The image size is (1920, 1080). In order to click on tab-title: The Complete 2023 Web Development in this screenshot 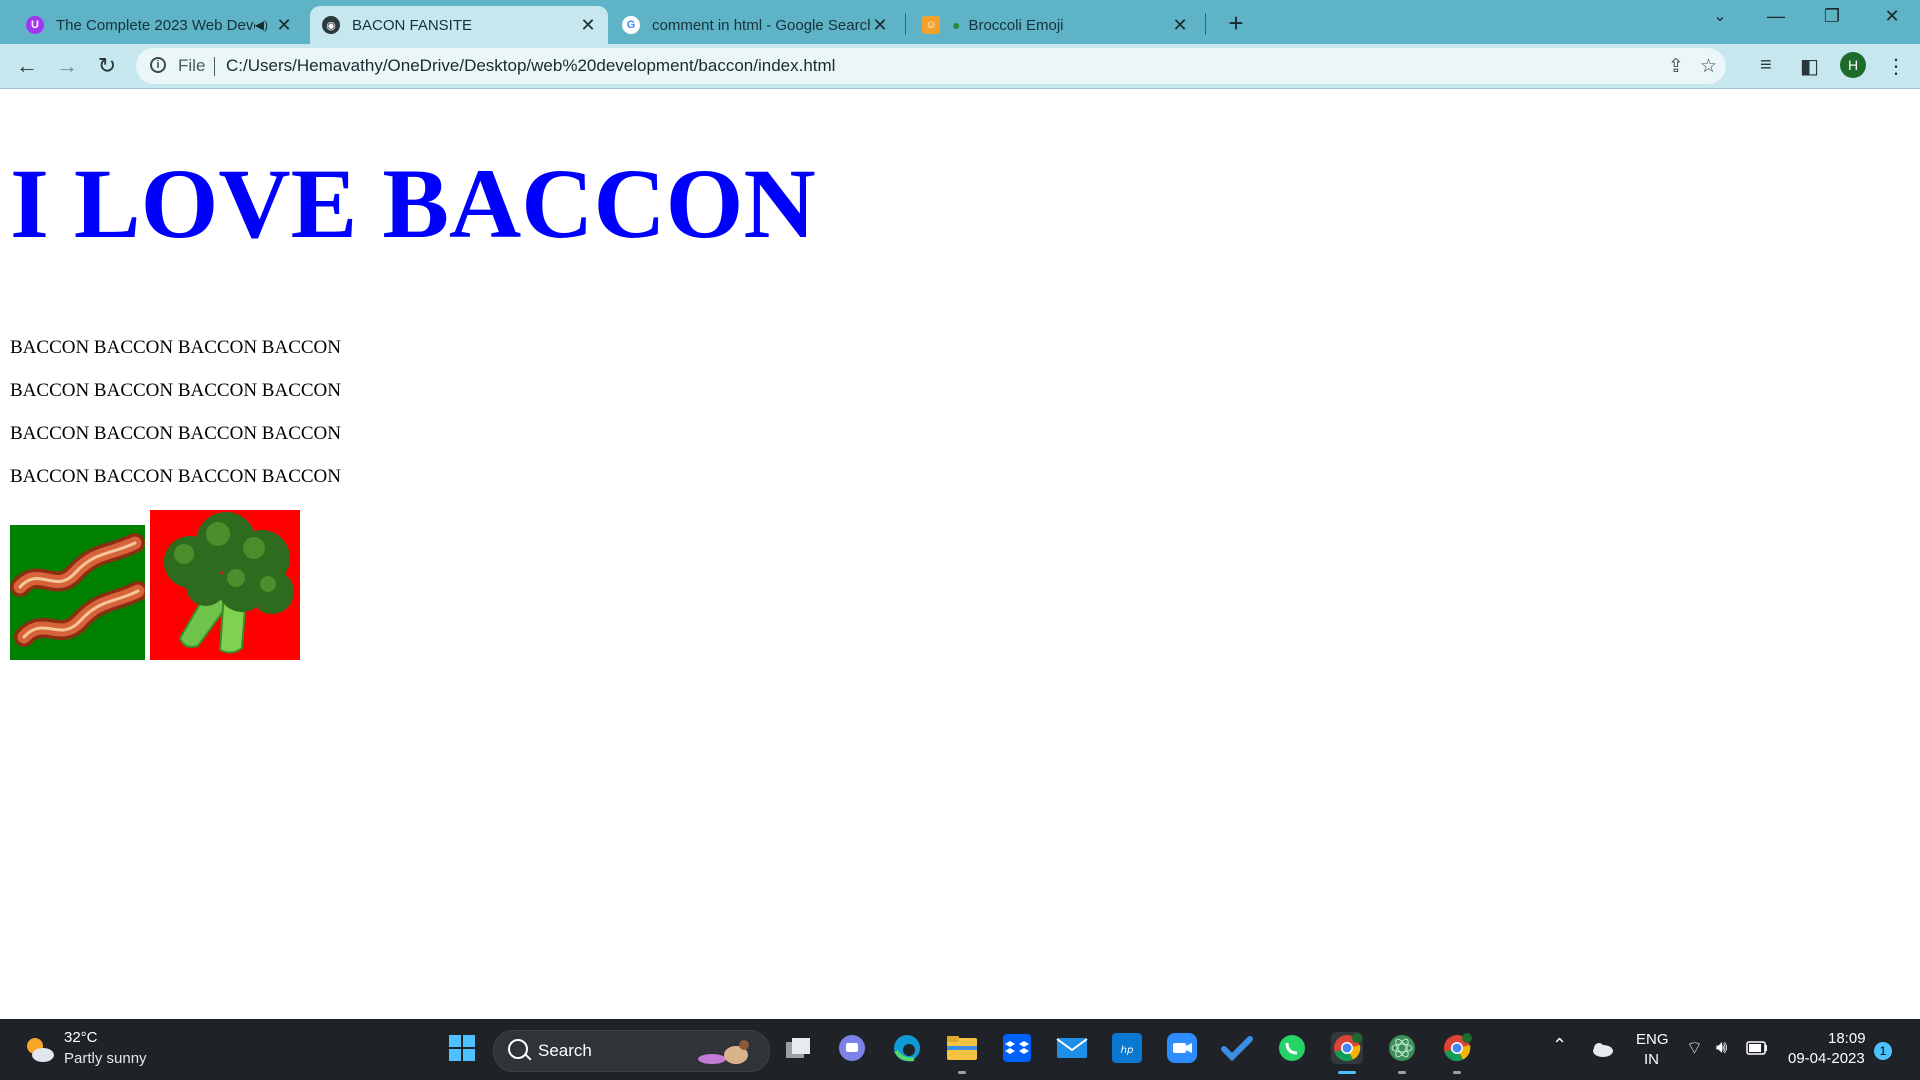, I will do `click(155, 25)`.